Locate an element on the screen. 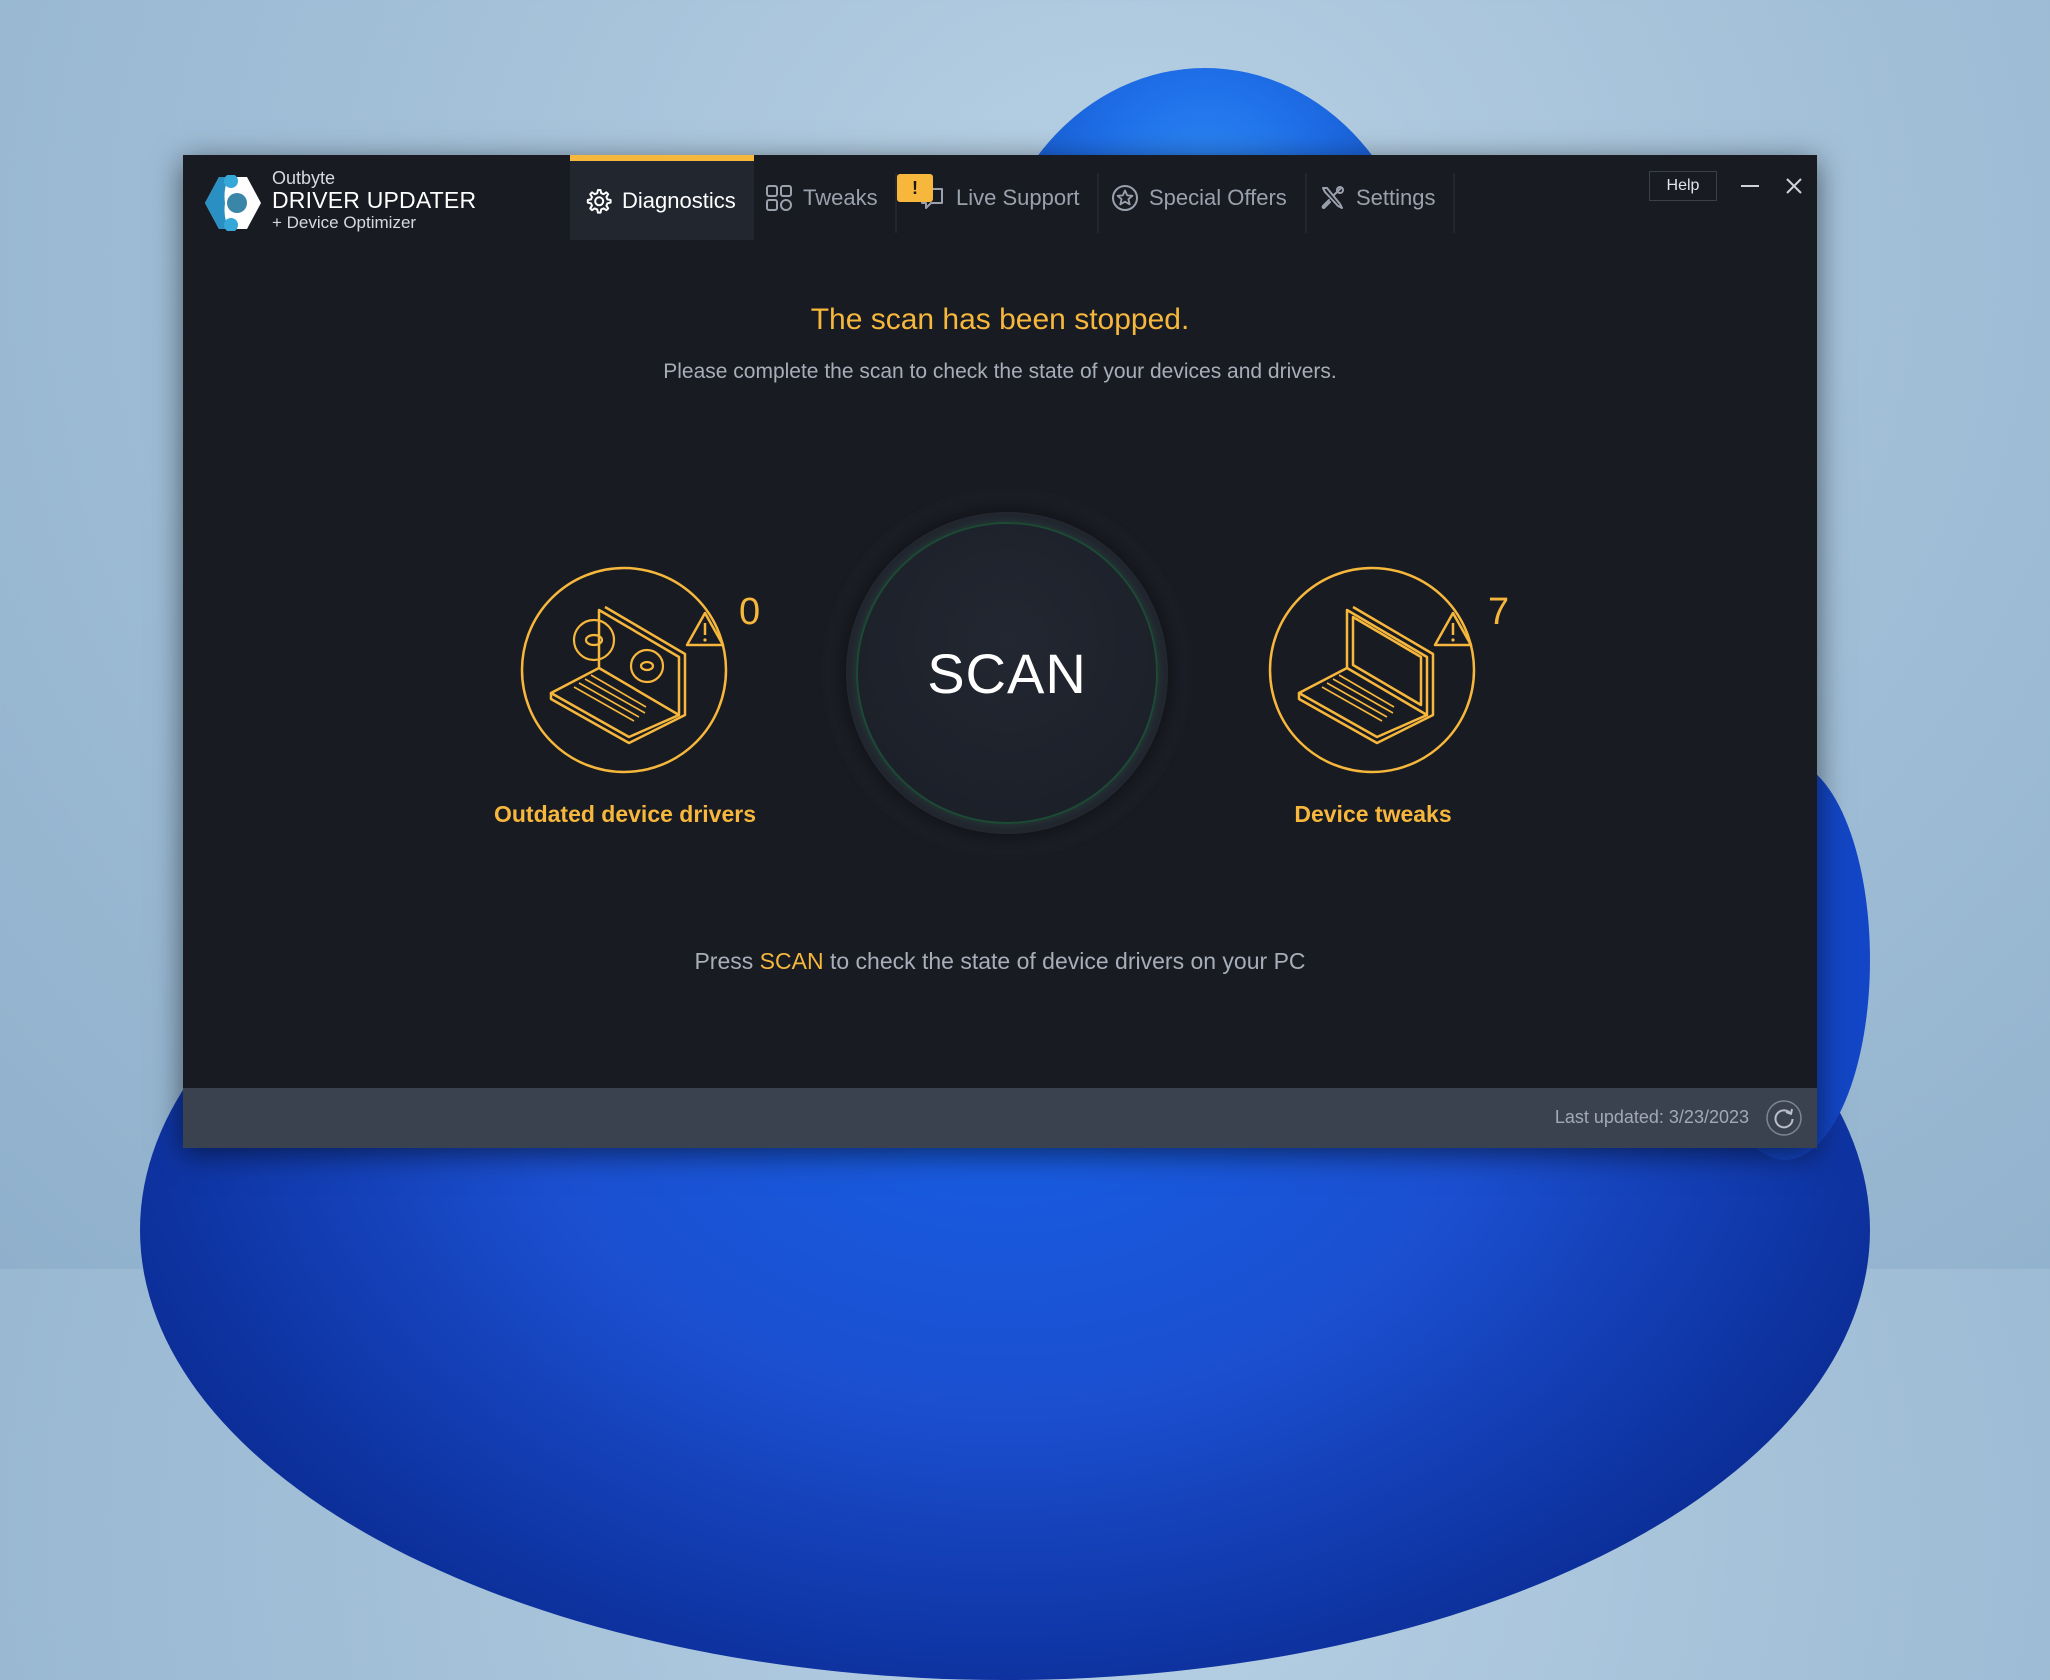 This screenshot has width=2050, height=1680. device-tweaks-label: Device tweaks is located at coordinates (1373, 814).